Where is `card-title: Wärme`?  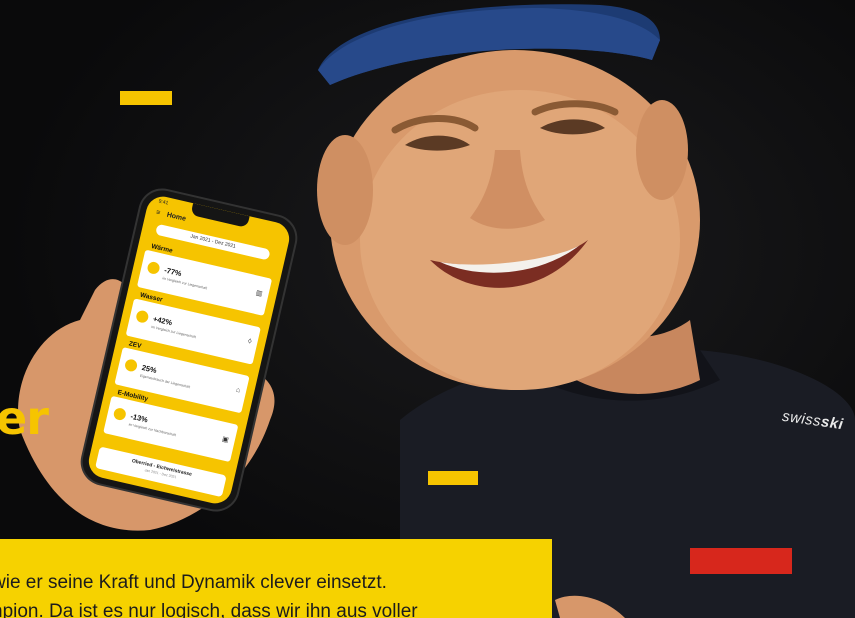 card-title: Wärme is located at coordinates (162, 248).